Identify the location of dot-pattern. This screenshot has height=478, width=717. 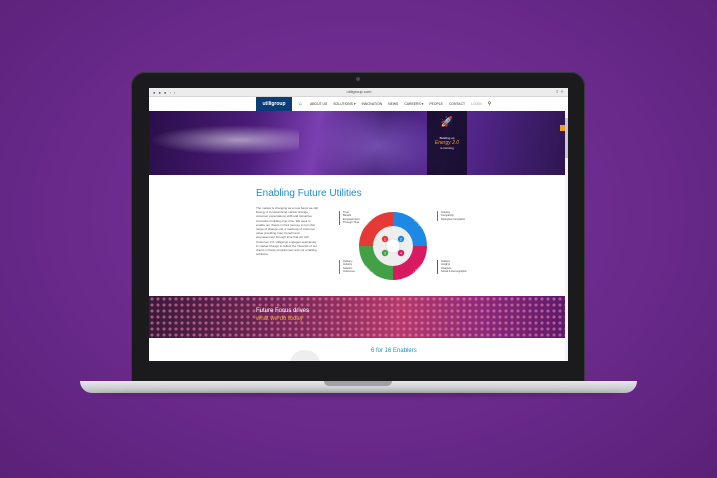
(358, 317).